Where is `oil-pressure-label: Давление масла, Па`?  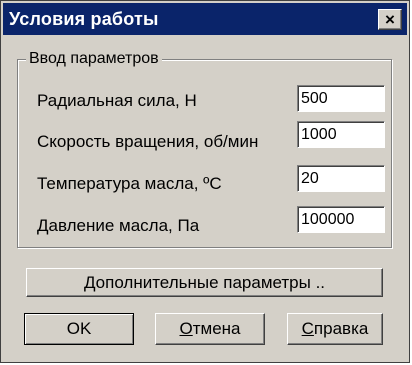
oil-pressure-label: Давление масла, Па is located at coordinates (118, 225).